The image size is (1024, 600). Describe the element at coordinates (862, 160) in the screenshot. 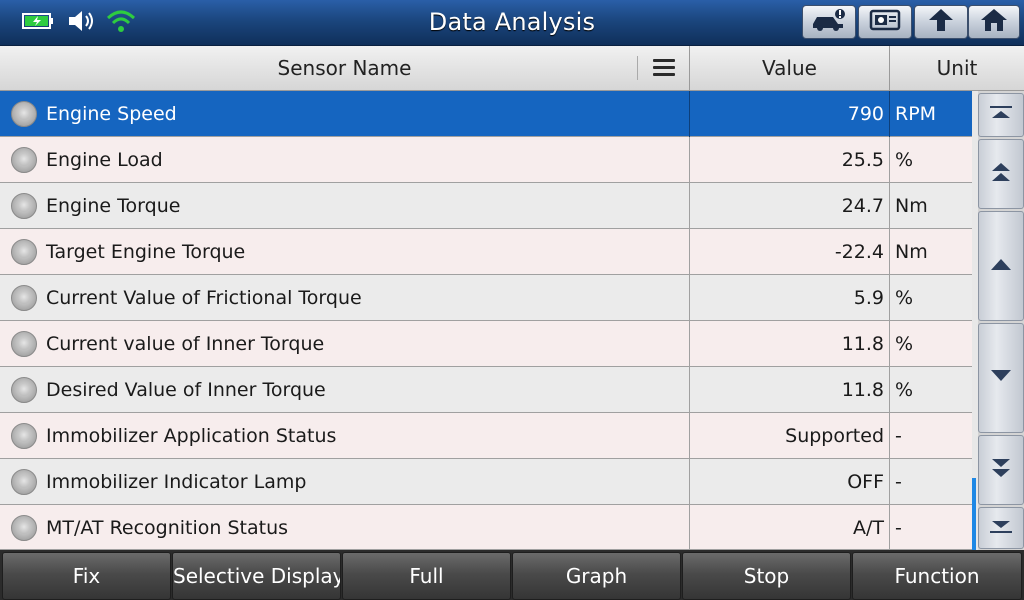

I see `sensor-value: 25.5` at that location.